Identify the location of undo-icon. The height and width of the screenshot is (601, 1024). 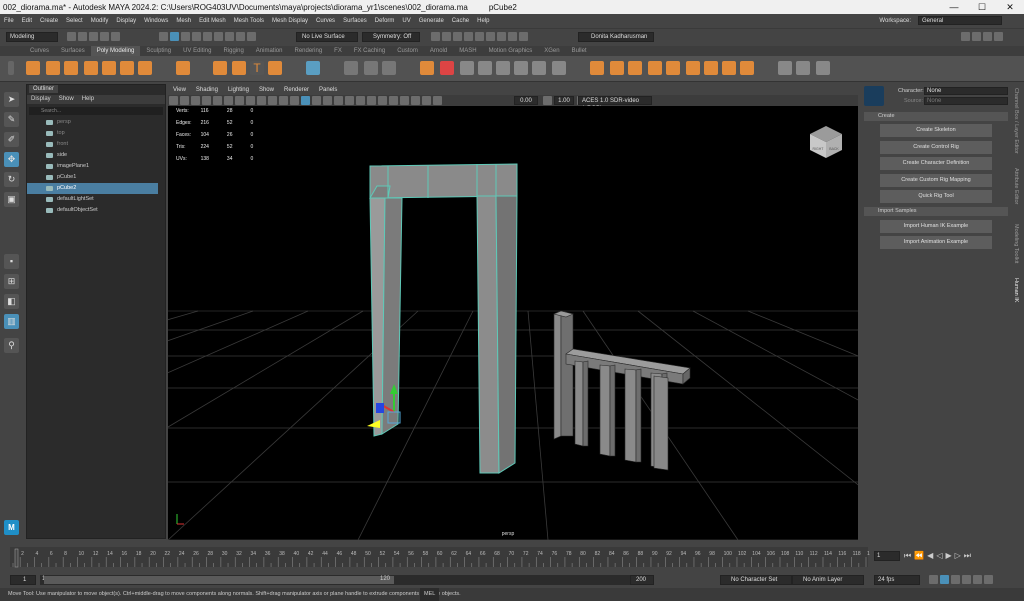
(104, 36).